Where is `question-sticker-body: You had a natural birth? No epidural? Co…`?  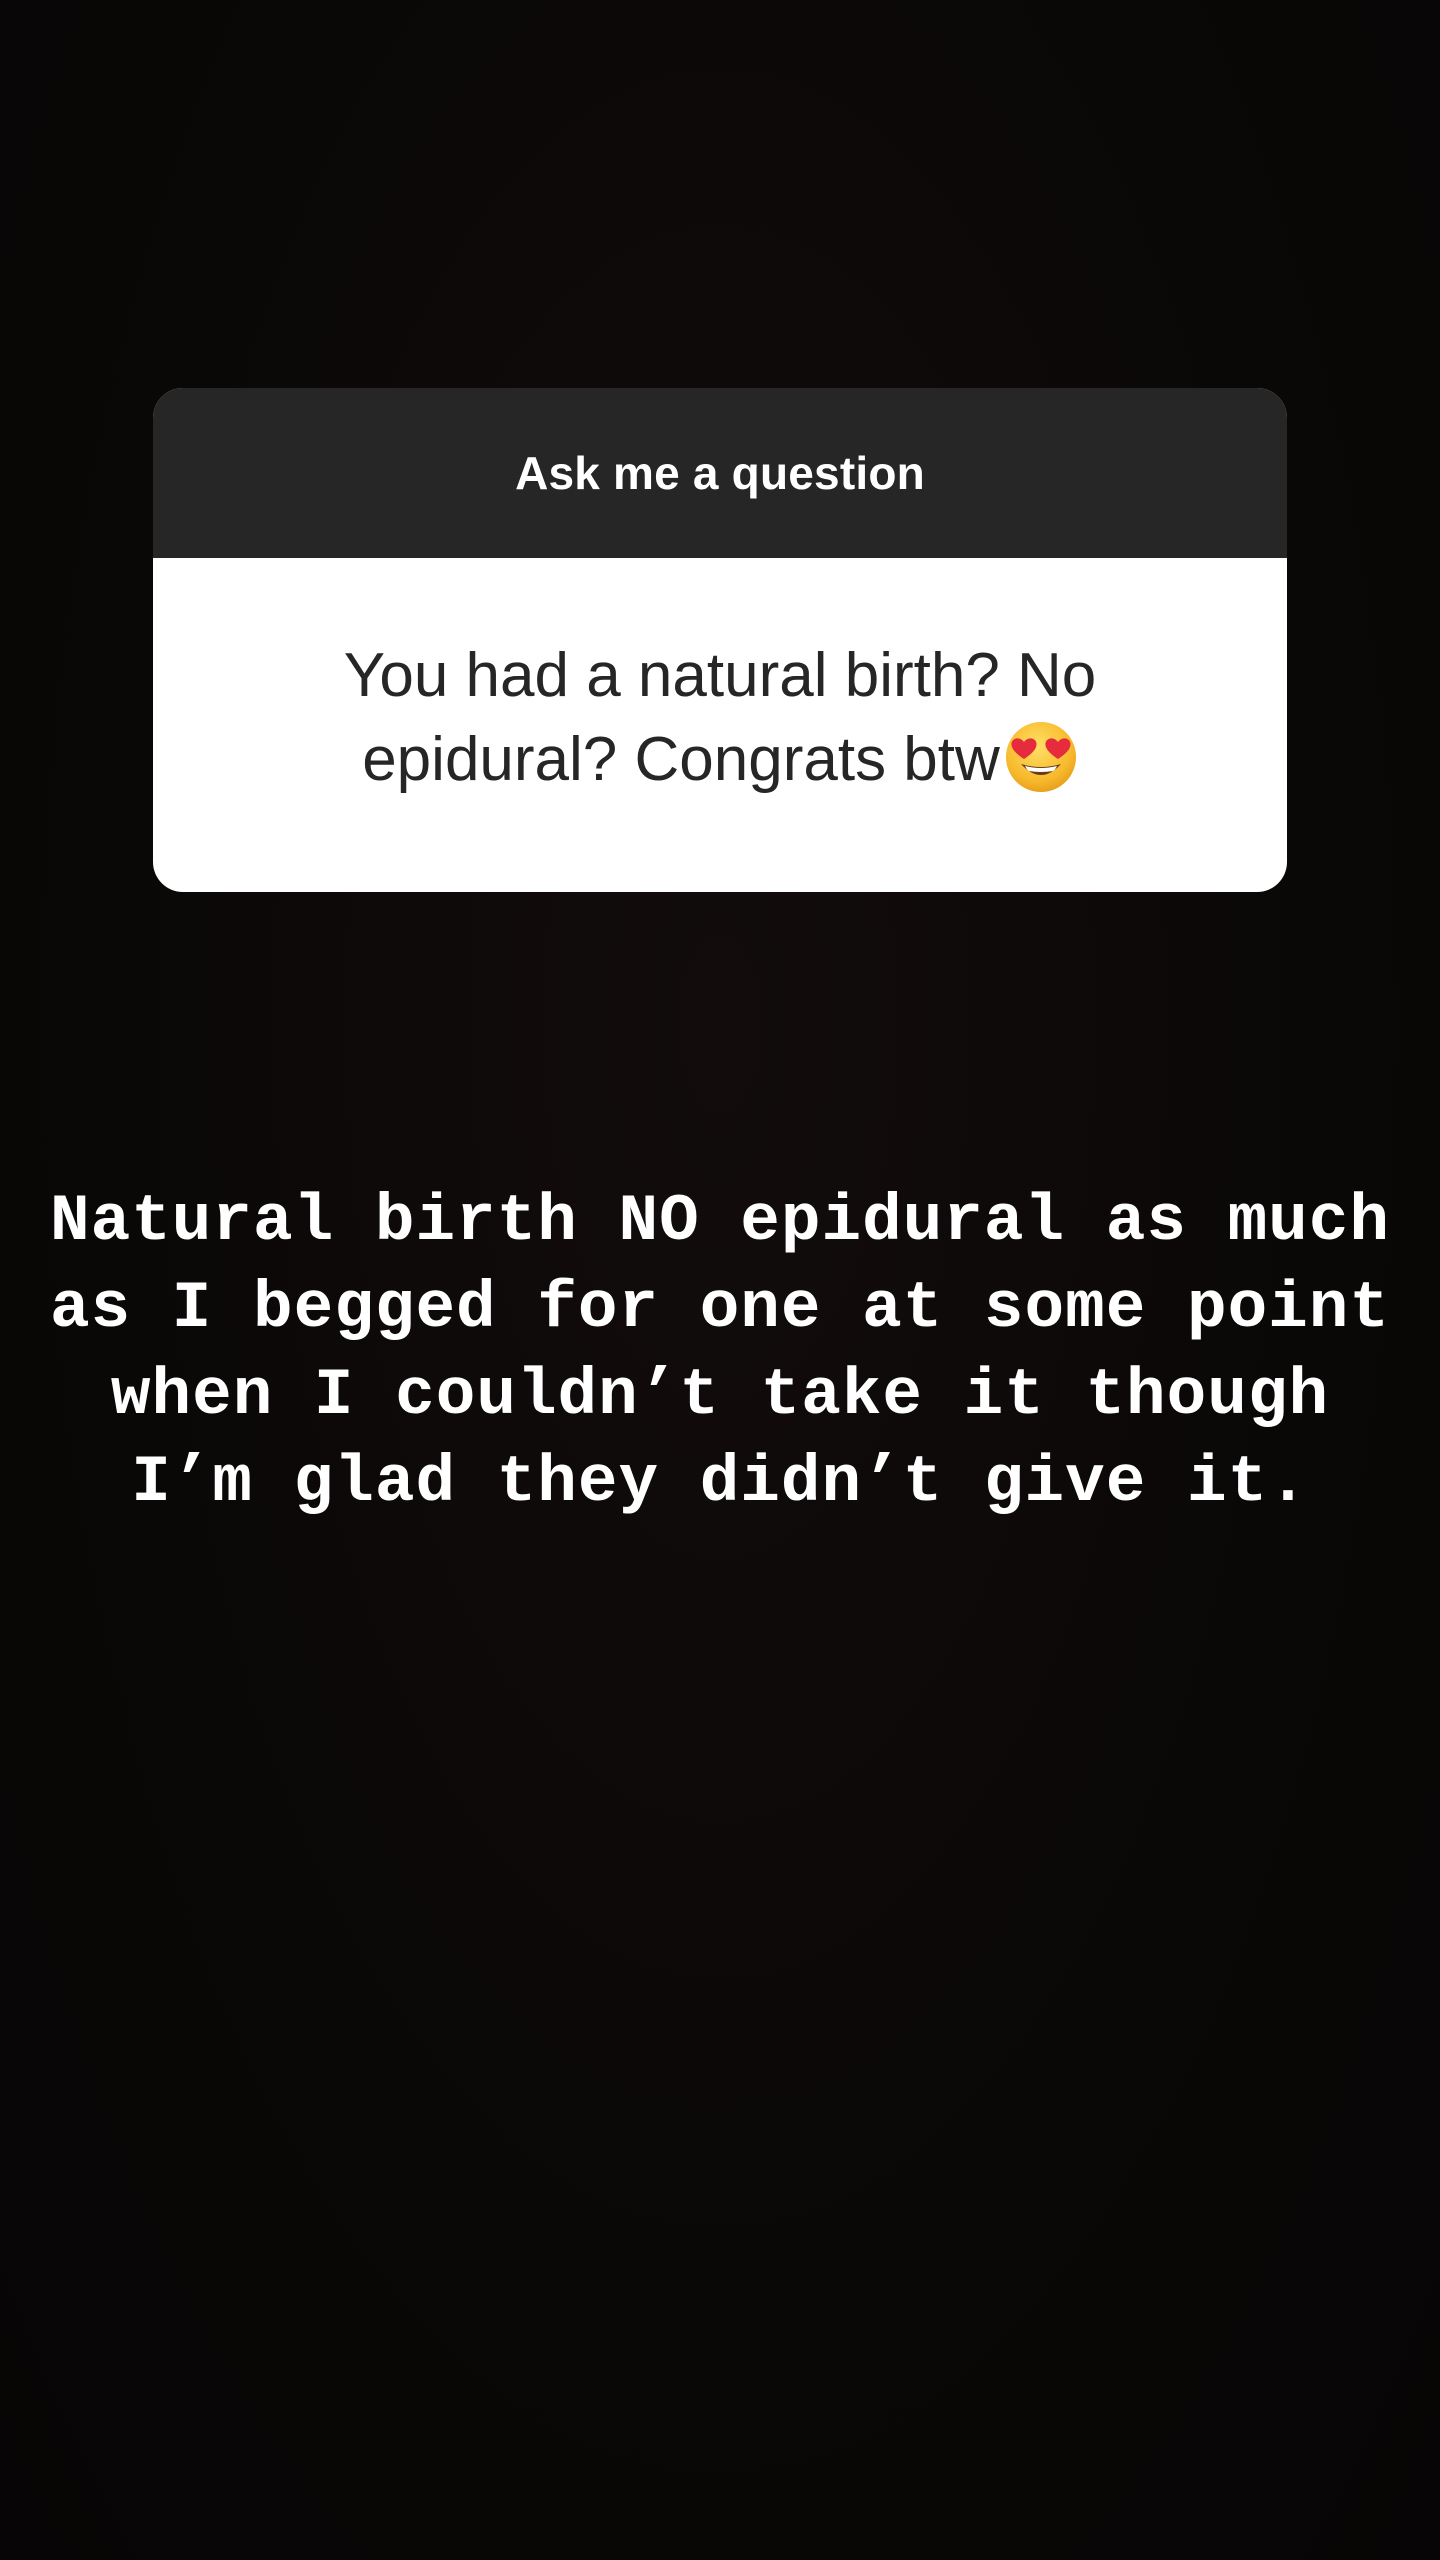 question-sticker-body: You had a natural birth? No epidural? Co… is located at coordinates (720, 725).